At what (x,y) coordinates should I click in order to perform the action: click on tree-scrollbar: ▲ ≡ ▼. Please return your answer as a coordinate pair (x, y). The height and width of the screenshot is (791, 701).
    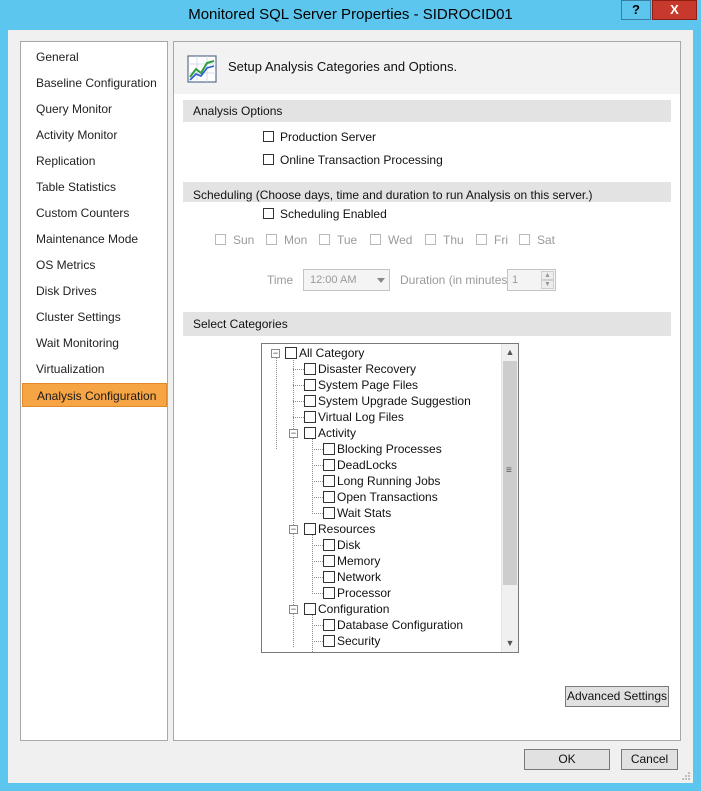
    Looking at the image, I should click on (509, 498).